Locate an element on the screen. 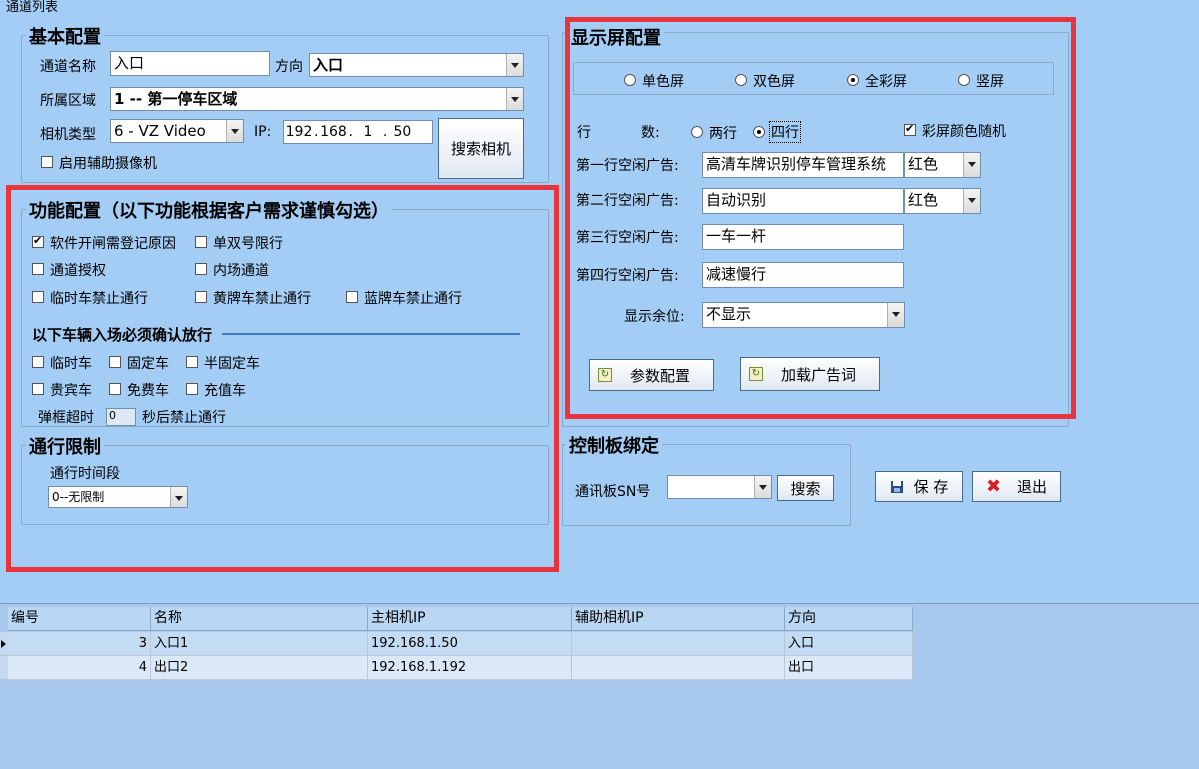  grid-cell-direction: 出口 is located at coordinates (849, 668).